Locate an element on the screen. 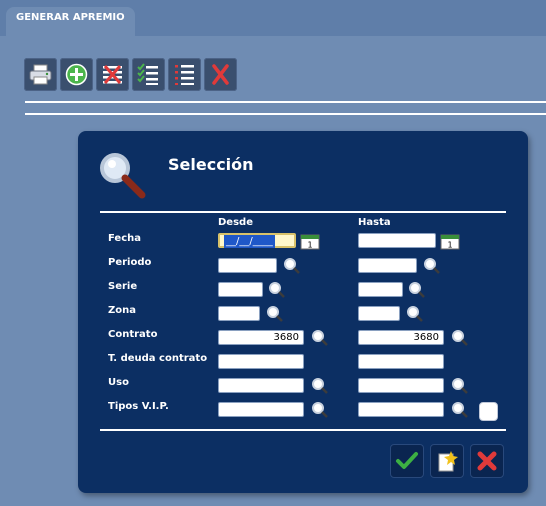 The width and height of the screenshot is (546, 506). label-zona: Zona is located at coordinates (122, 310).